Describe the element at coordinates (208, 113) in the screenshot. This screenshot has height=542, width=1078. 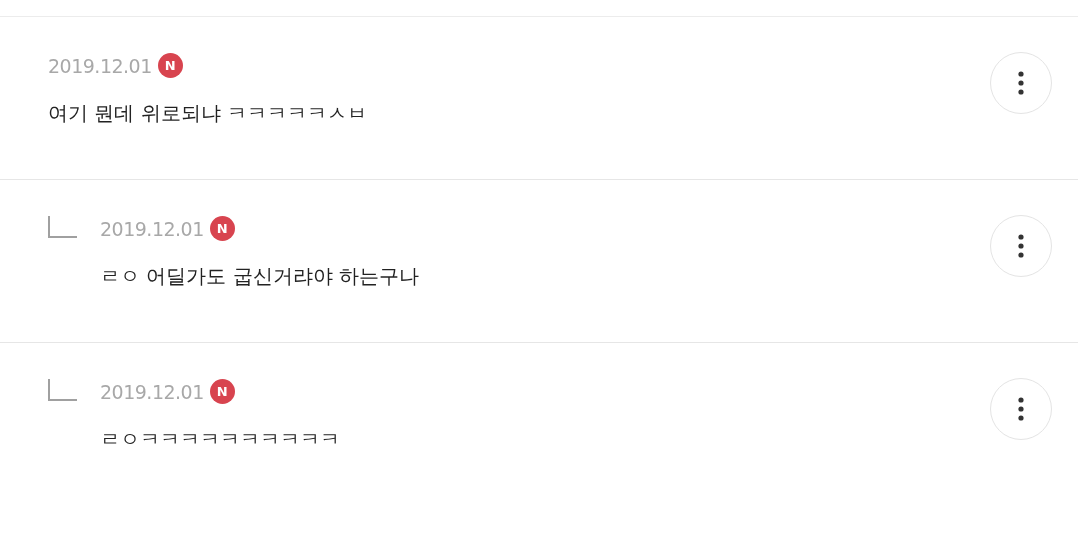
I see `comment-text: 여기 뭔데 위로되냐 ㅋㅋㅋㅋㅋㅅㅂ` at that location.